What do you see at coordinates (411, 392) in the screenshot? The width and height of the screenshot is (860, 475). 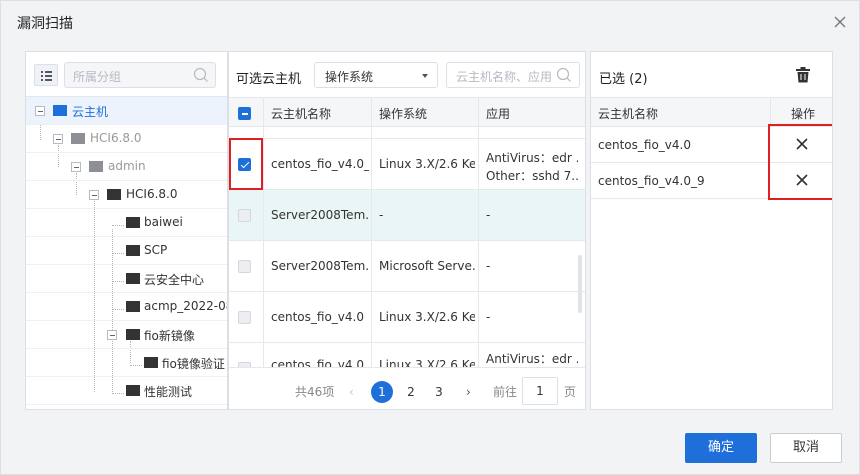 I see `page-2-button: 2` at bounding box center [411, 392].